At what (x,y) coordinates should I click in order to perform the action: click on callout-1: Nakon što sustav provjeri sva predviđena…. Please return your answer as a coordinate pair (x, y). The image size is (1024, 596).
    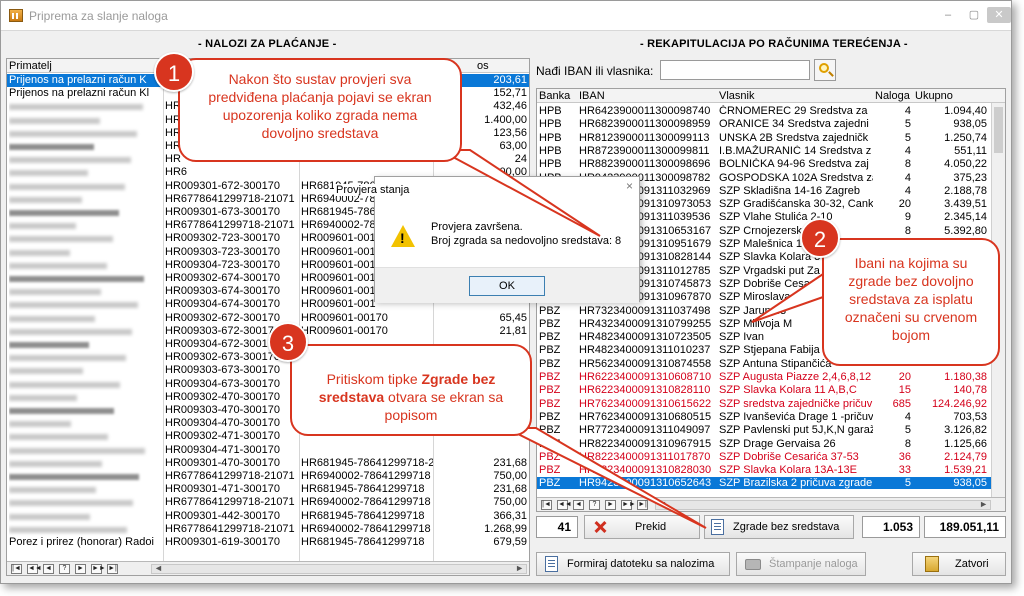
    Looking at the image, I should click on (320, 110).